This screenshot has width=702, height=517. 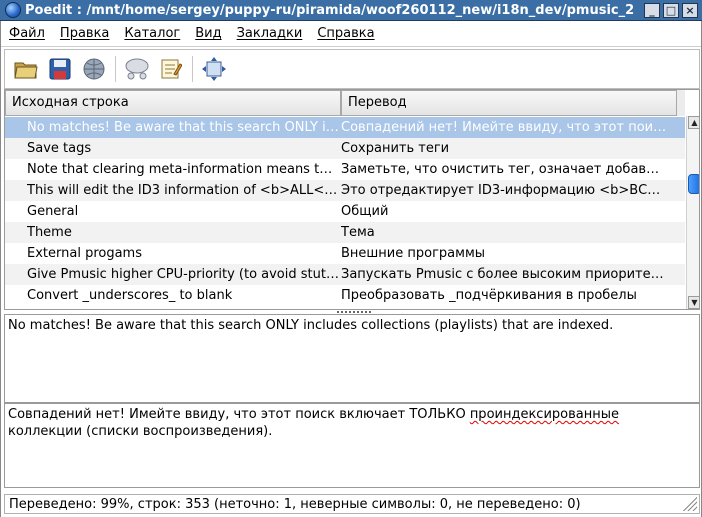 What do you see at coordinates (693, 184) in the screenshot?
I see `scroll-thumb` at bounding box center [693, 184].